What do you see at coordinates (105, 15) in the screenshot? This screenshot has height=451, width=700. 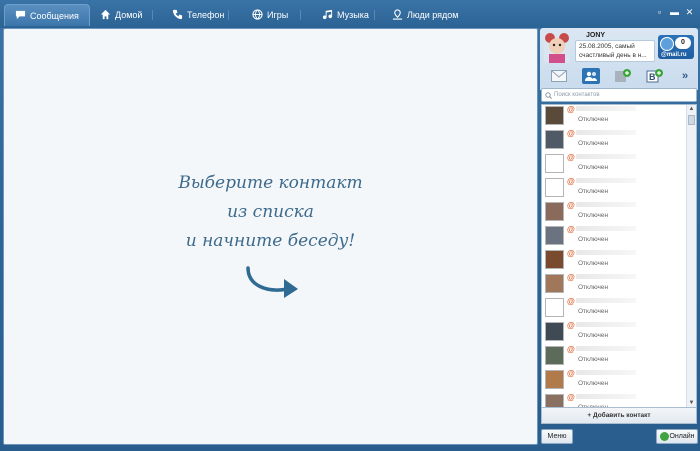 I see `home-icon` at bounding box center [105, 15].